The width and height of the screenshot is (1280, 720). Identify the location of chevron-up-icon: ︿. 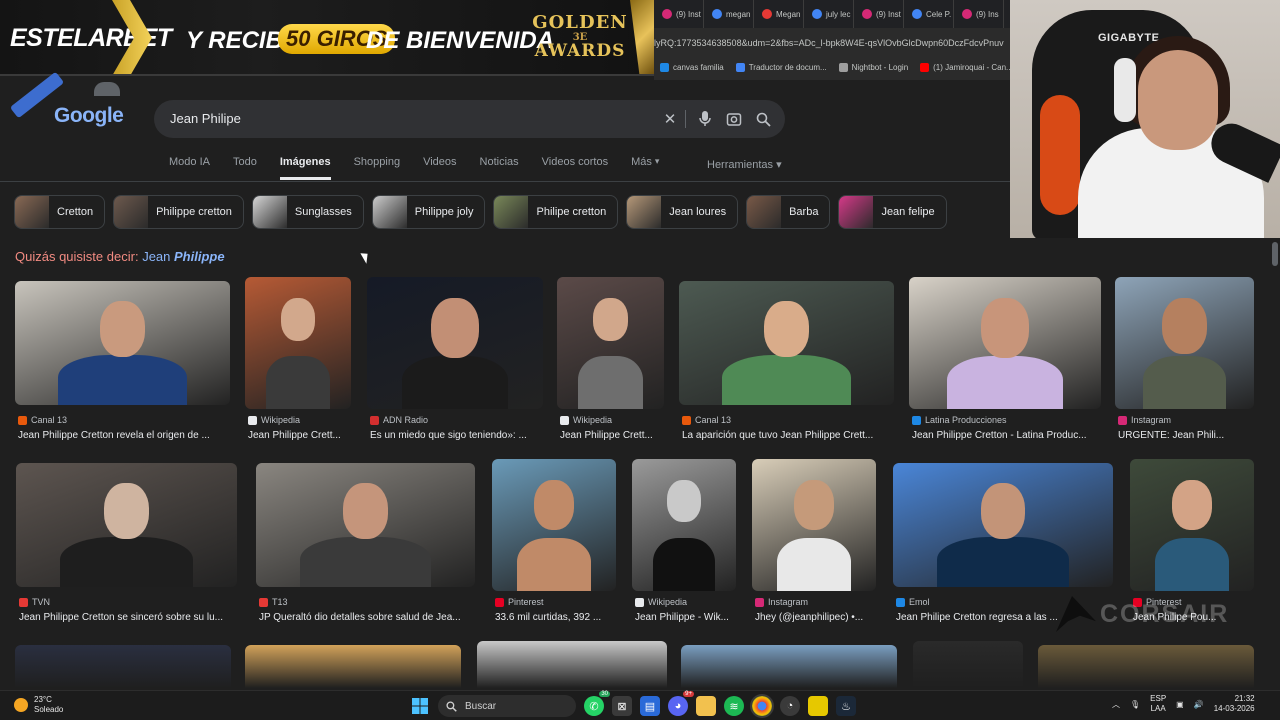
(1116, 704).